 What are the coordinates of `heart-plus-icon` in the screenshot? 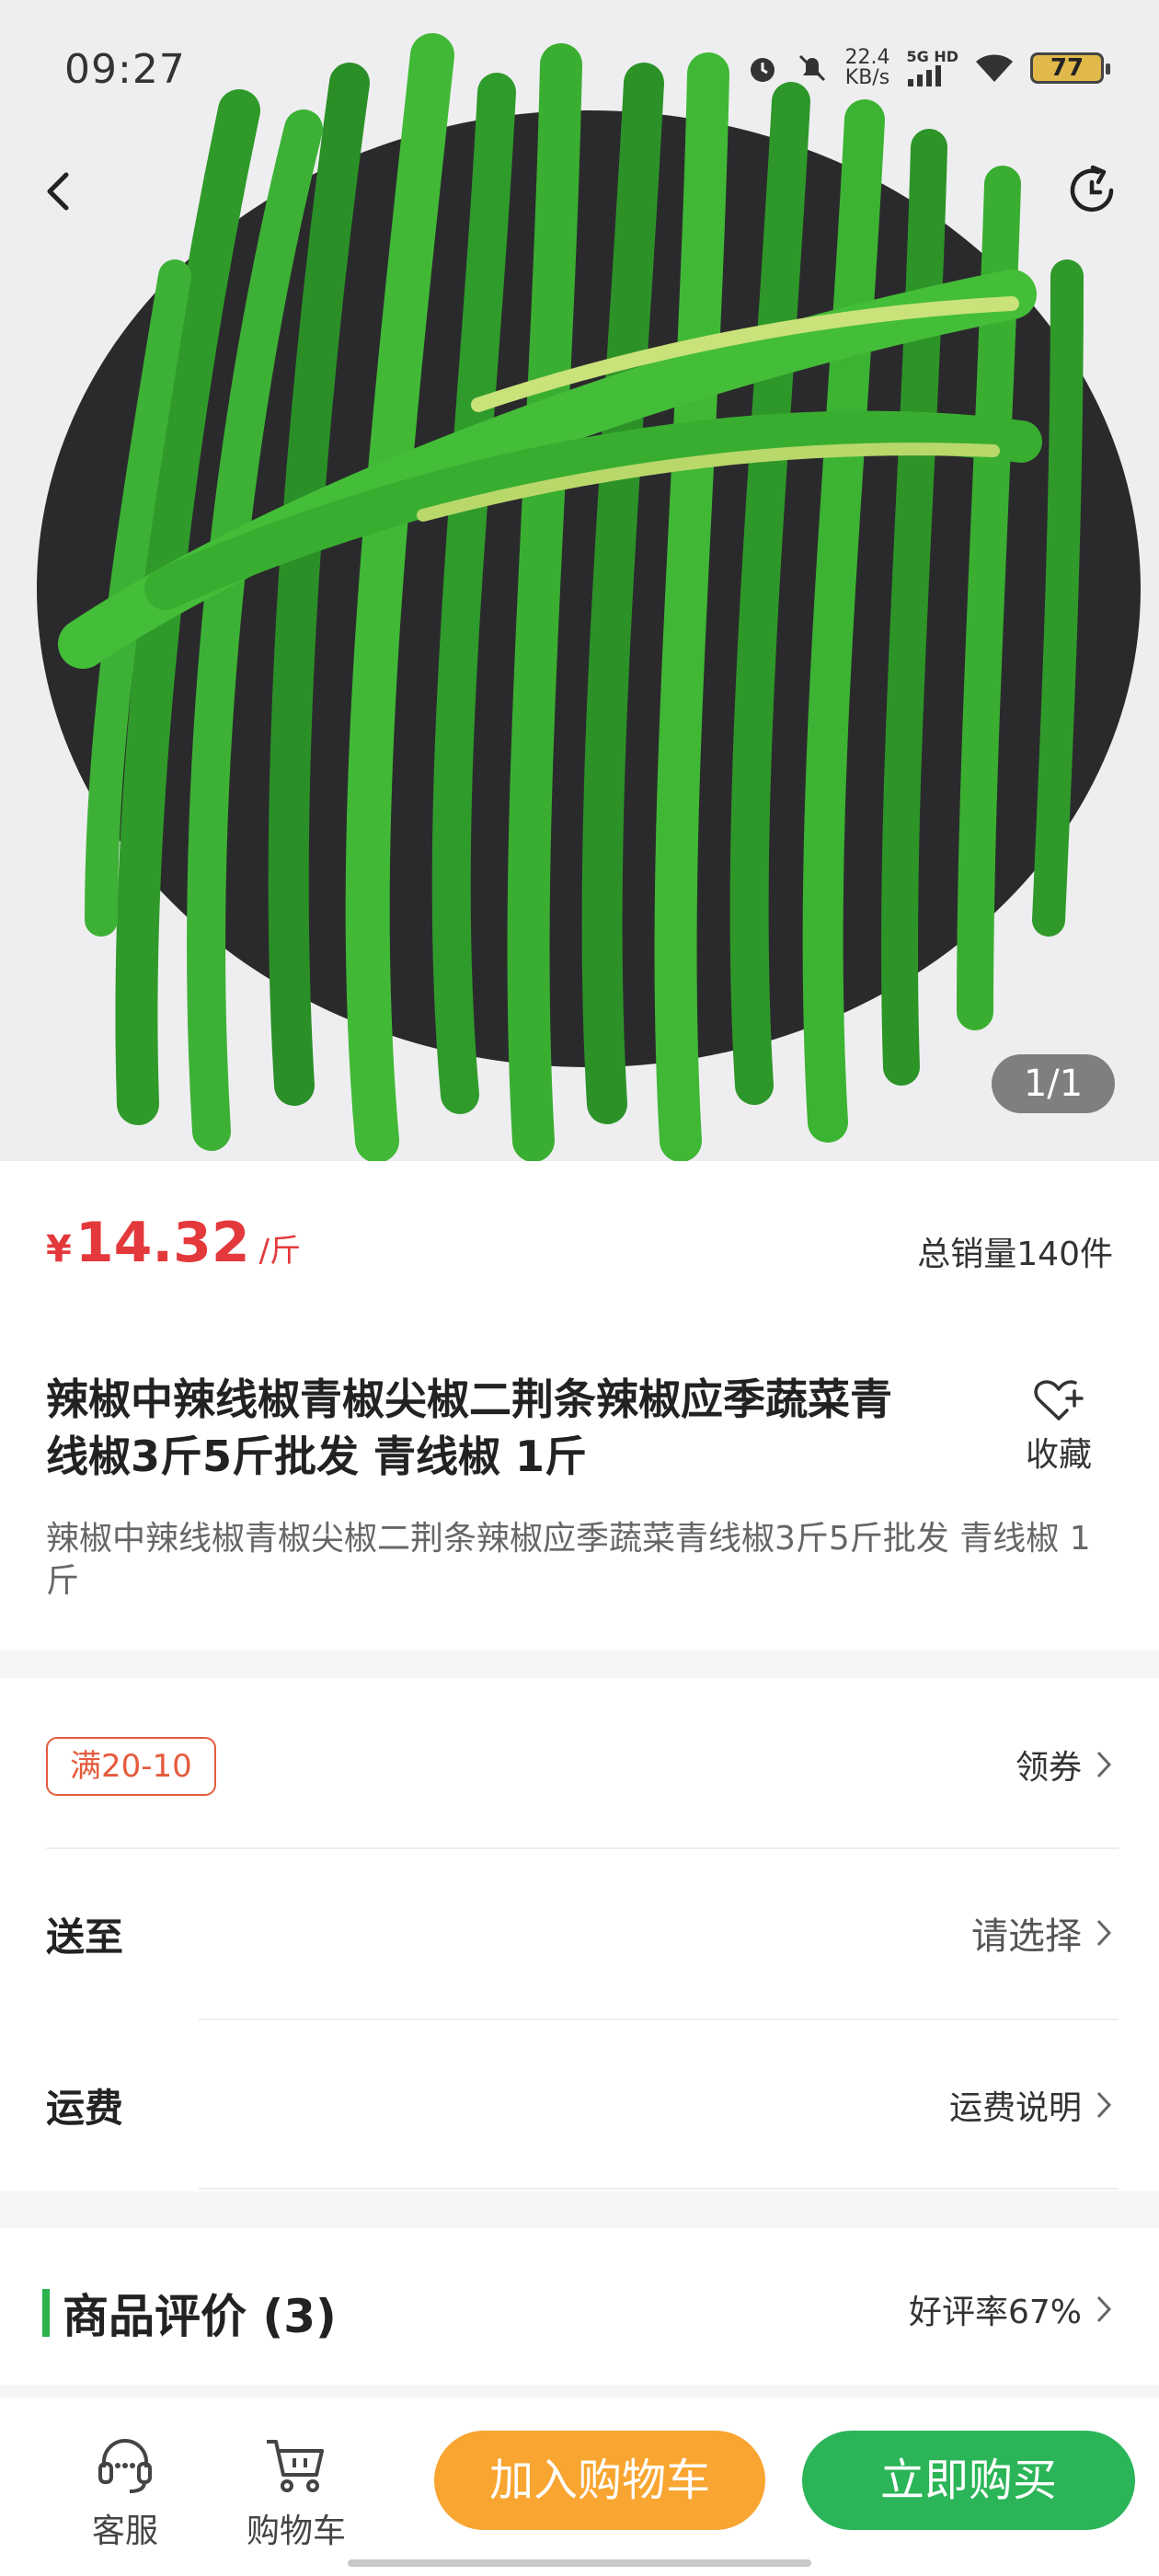 It's located at (1059, 1400).